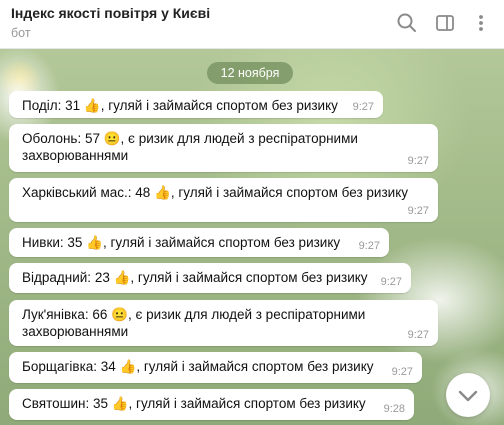 The image size is (504, 425). What do you see at coordinates (407, 23) in the screenshot?
I see `search-icon` at bounding box center [407, 23].